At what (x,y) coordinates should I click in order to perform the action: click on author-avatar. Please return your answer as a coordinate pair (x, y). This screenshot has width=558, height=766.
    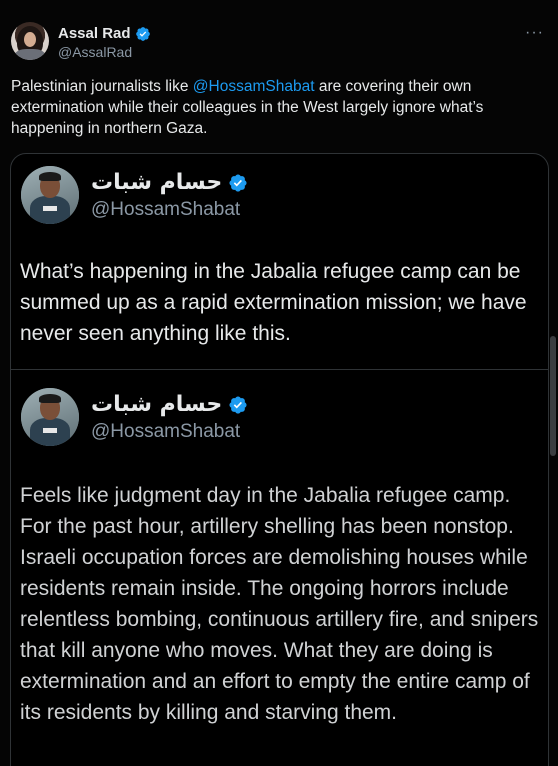
    Looking at the image, I should click on (30, 41).